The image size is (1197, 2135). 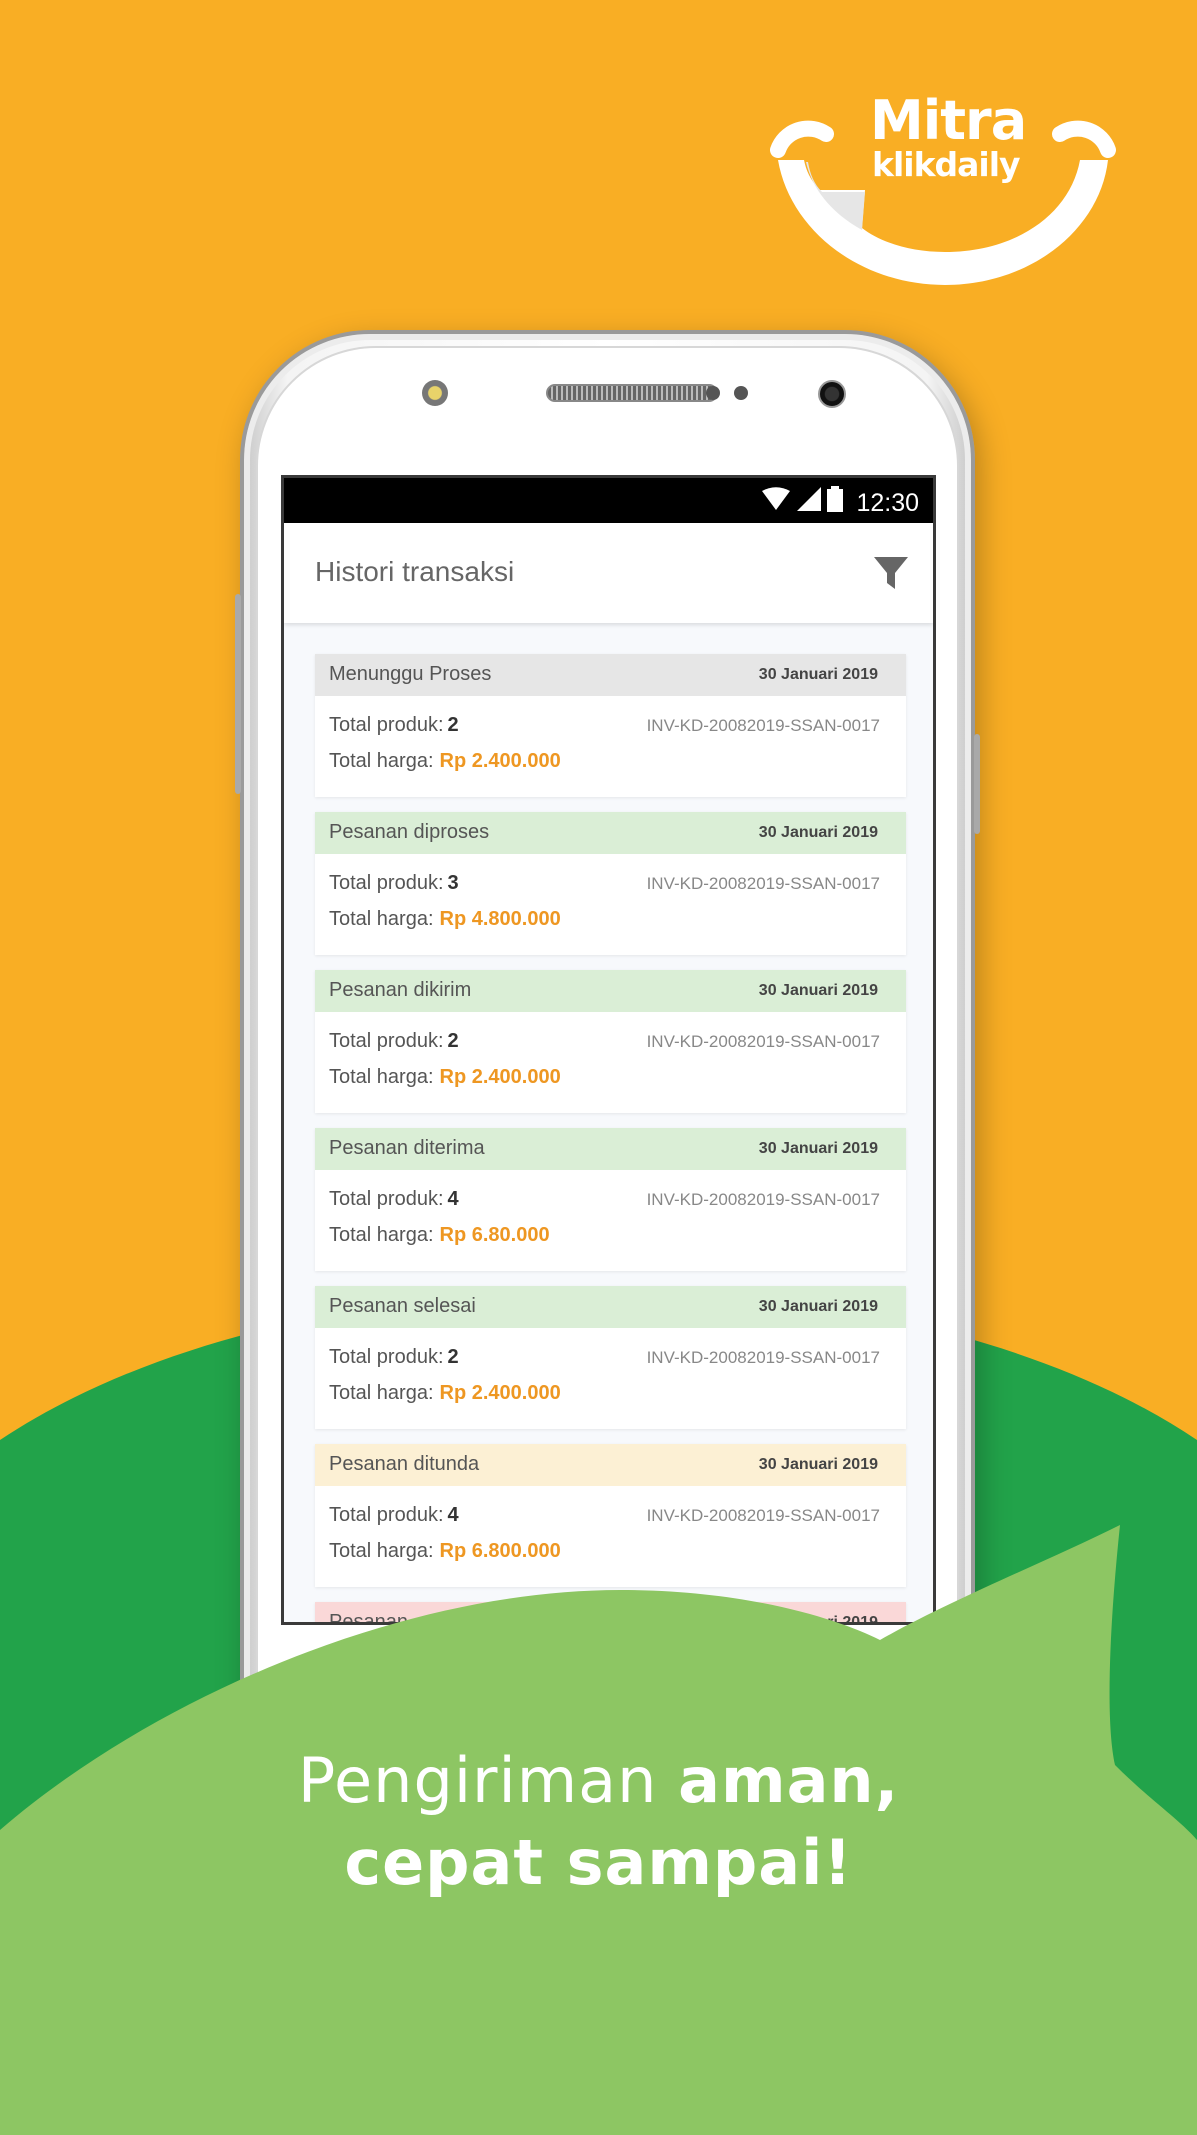 I want to click on status-time: 12:30, so click(x=887, y=503).